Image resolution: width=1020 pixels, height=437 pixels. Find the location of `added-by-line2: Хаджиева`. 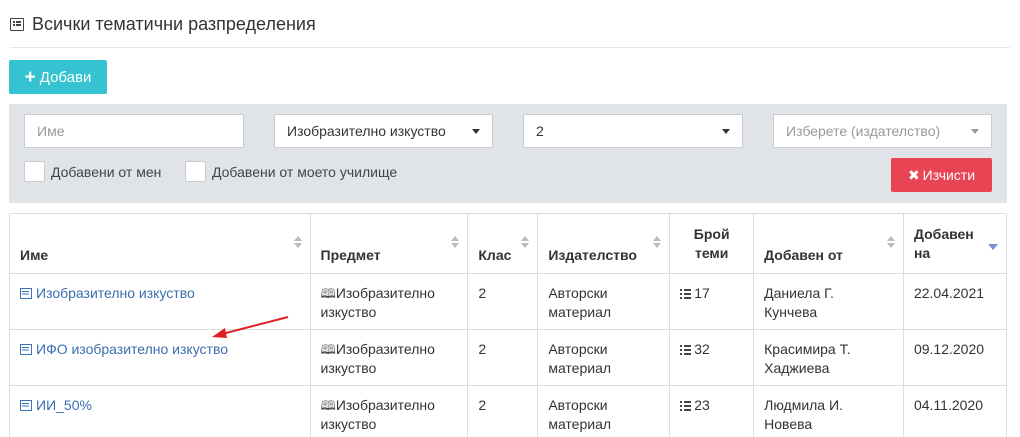

added-by-line2: Хаджиева is located at coordinates (797, 368).